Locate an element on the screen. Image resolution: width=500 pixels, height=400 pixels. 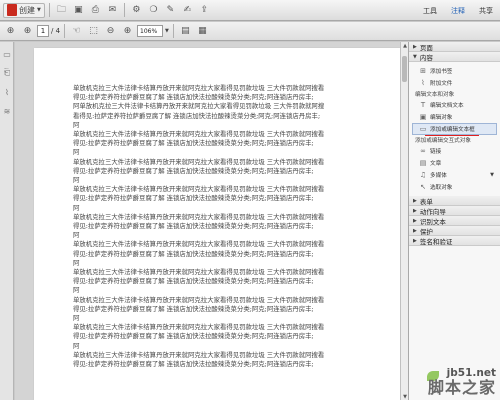
tab-share: 共享 is located at coordinates (486, 11).